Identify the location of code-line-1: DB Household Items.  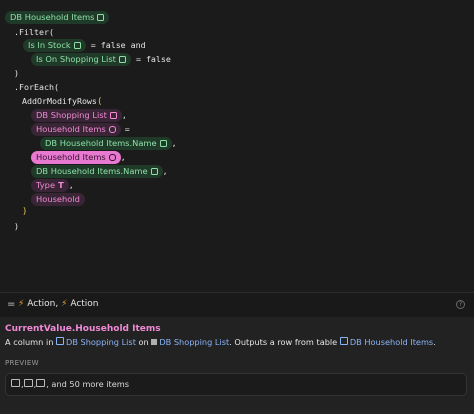
(57, 18).